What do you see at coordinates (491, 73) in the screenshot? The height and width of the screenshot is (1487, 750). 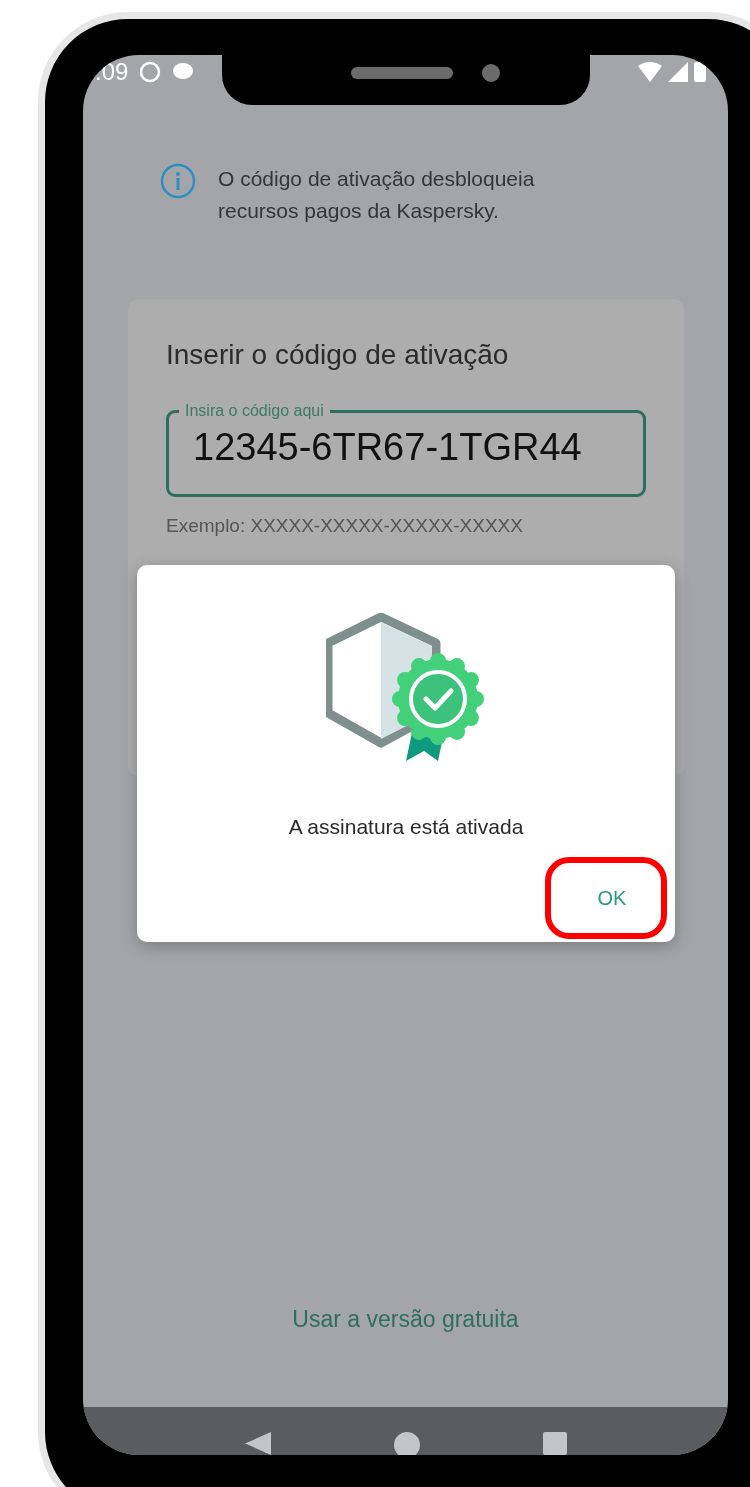 I see `front-camera` at bounding box center [491, 73].